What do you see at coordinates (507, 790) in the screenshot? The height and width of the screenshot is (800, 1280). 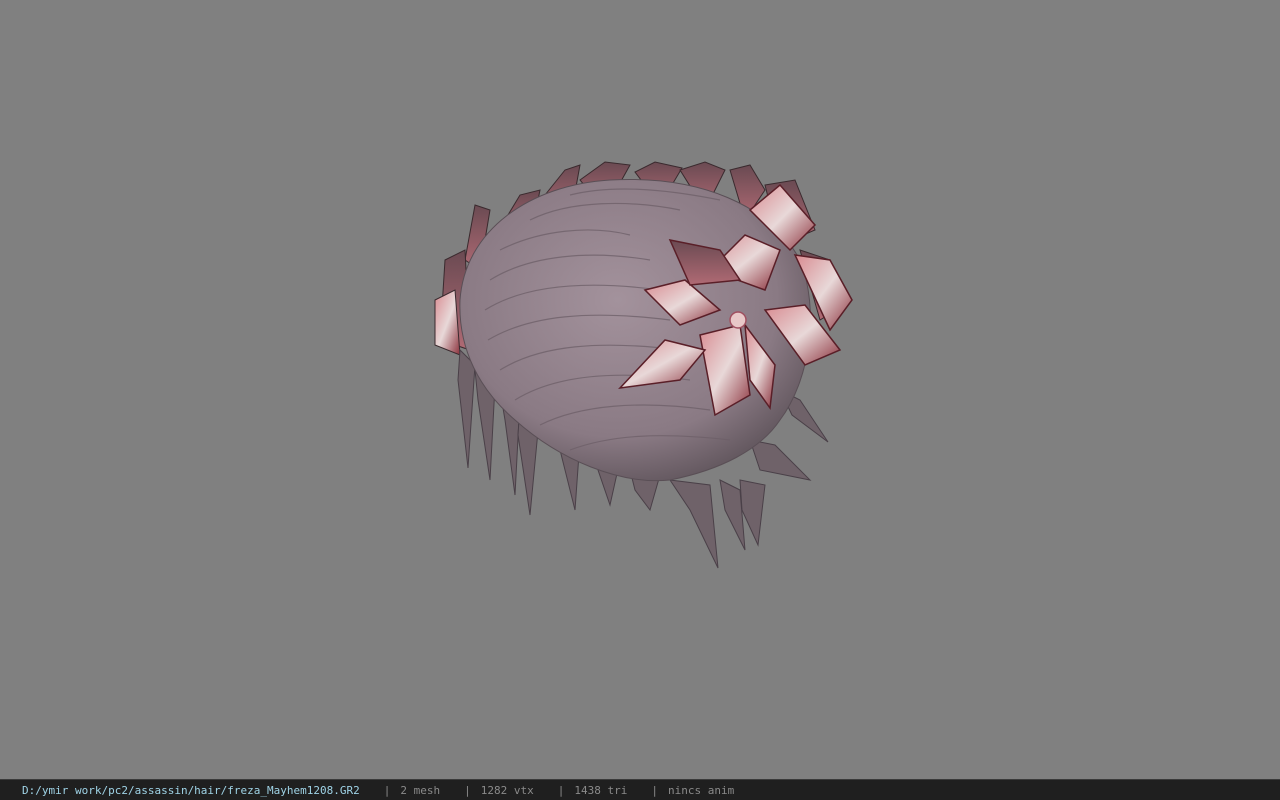 I see `vertex-count: 1282 vtx` at bounding box center [507, 790].